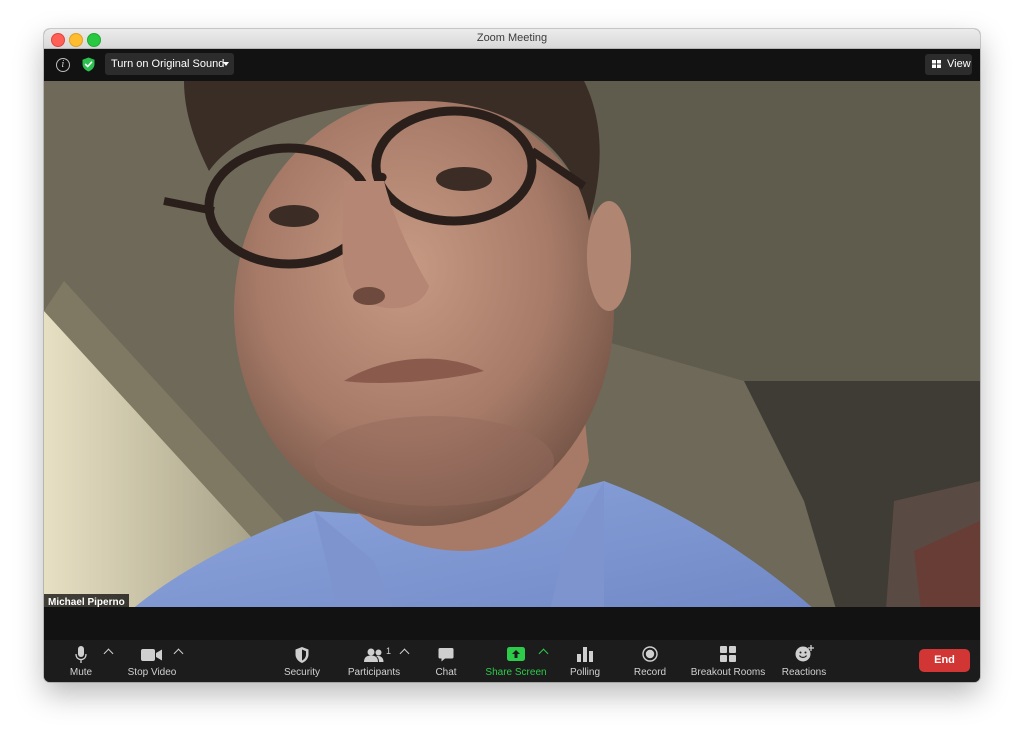 The height and width of the screenshot is (741, 1024). Describe the element at coordinates (585, 672) in the screenshot. I see `polling-label: Polling` at that location.